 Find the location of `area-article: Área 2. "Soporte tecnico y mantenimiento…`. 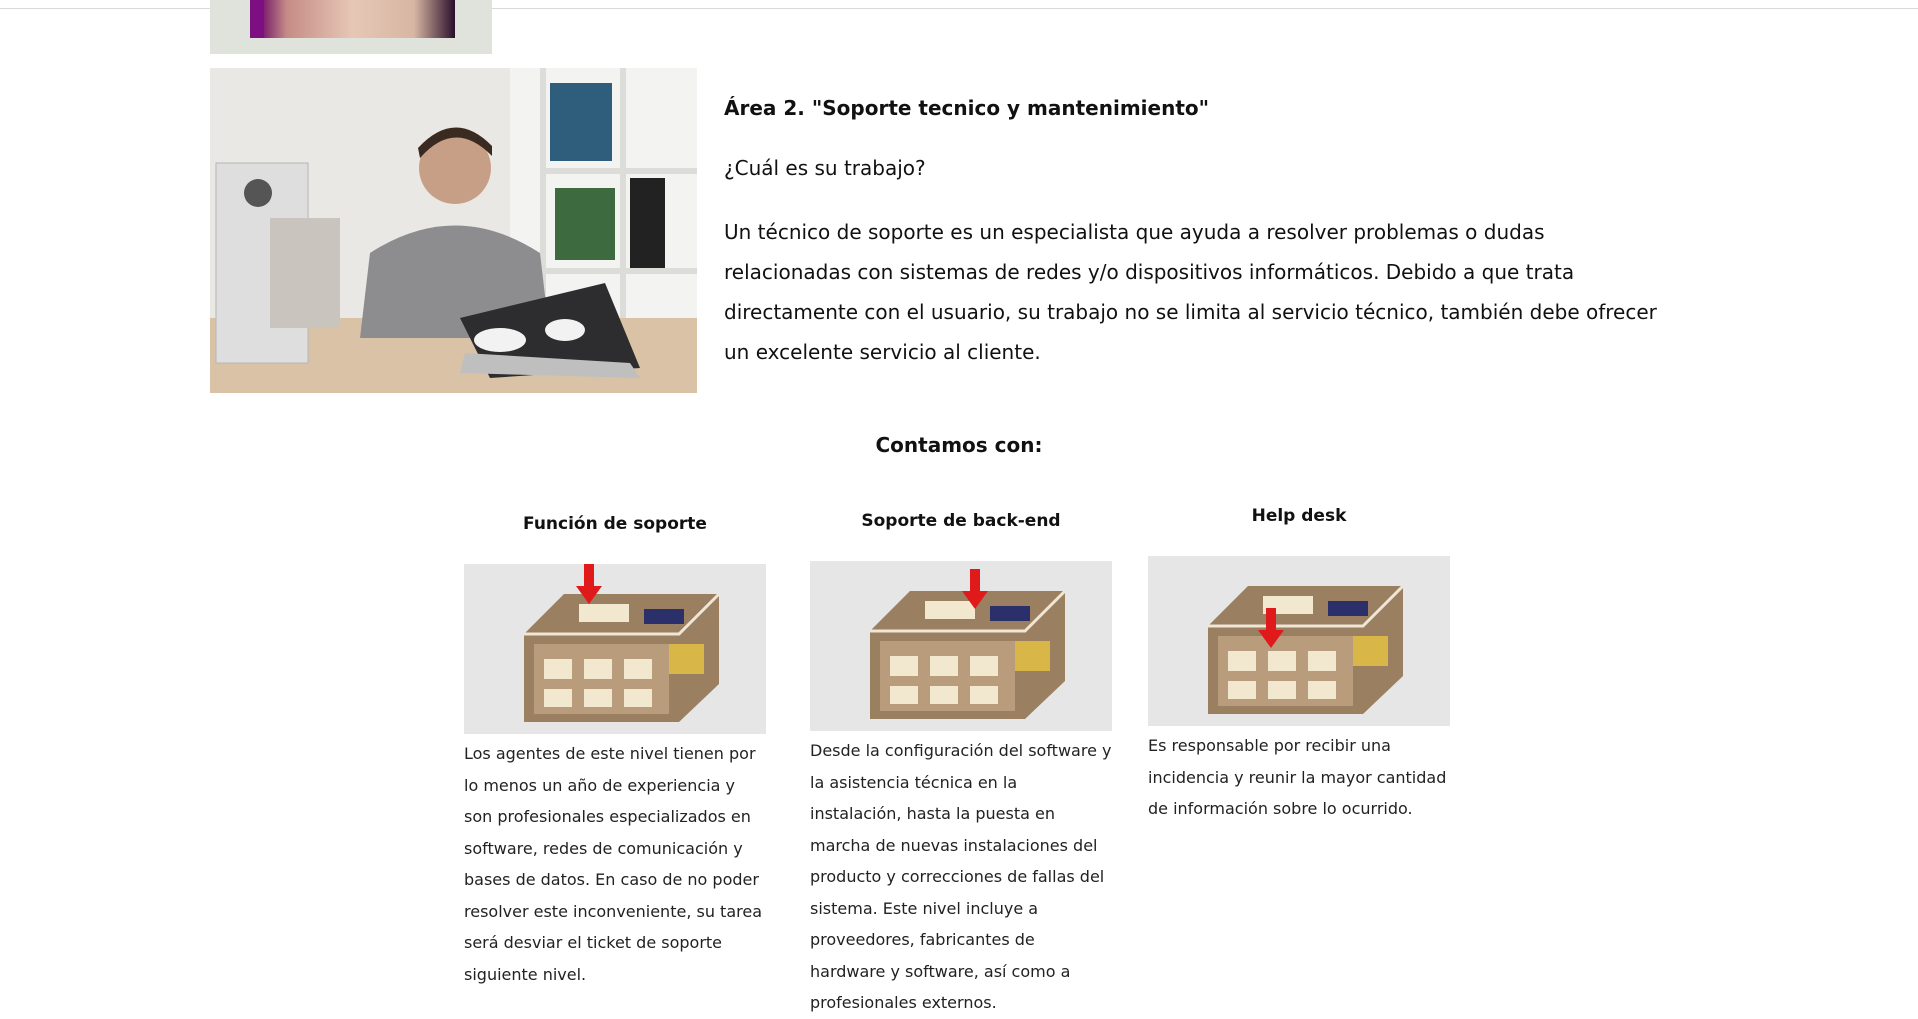

area-article: Área 2. "Soporte tecnico y mantenimiento… is located at coordinates (1194, 232).